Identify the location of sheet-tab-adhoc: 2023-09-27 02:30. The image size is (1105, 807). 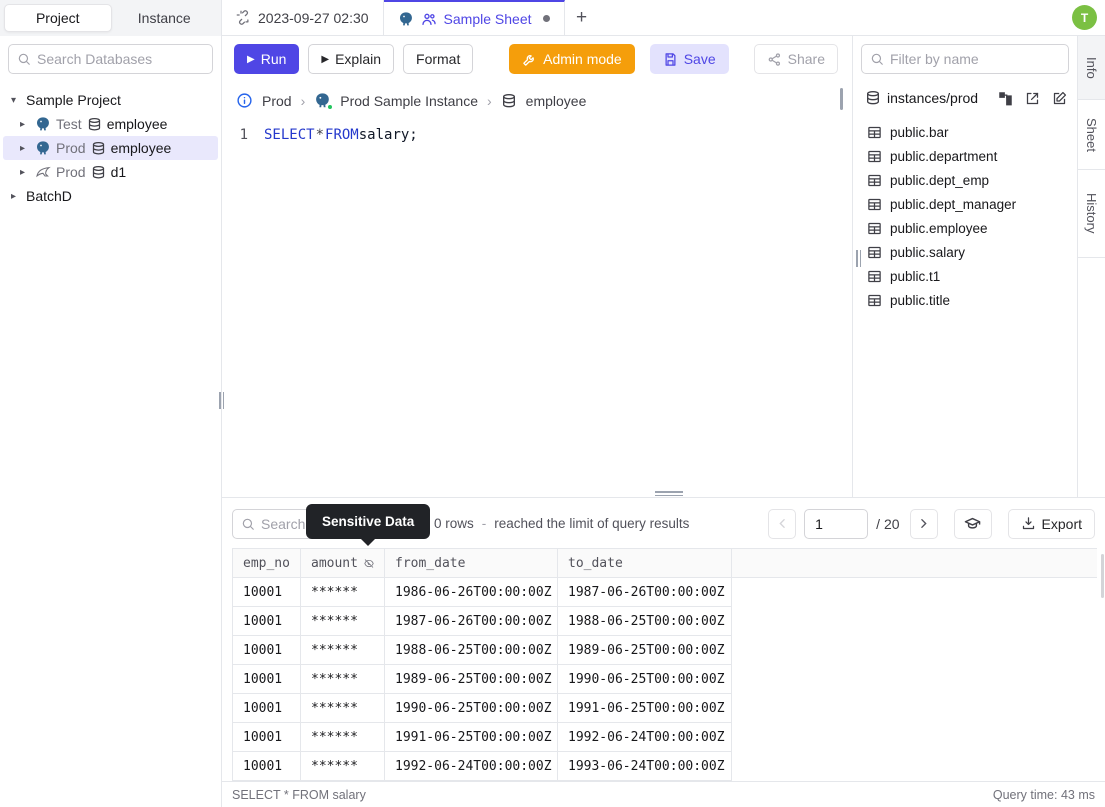
(303, 17).